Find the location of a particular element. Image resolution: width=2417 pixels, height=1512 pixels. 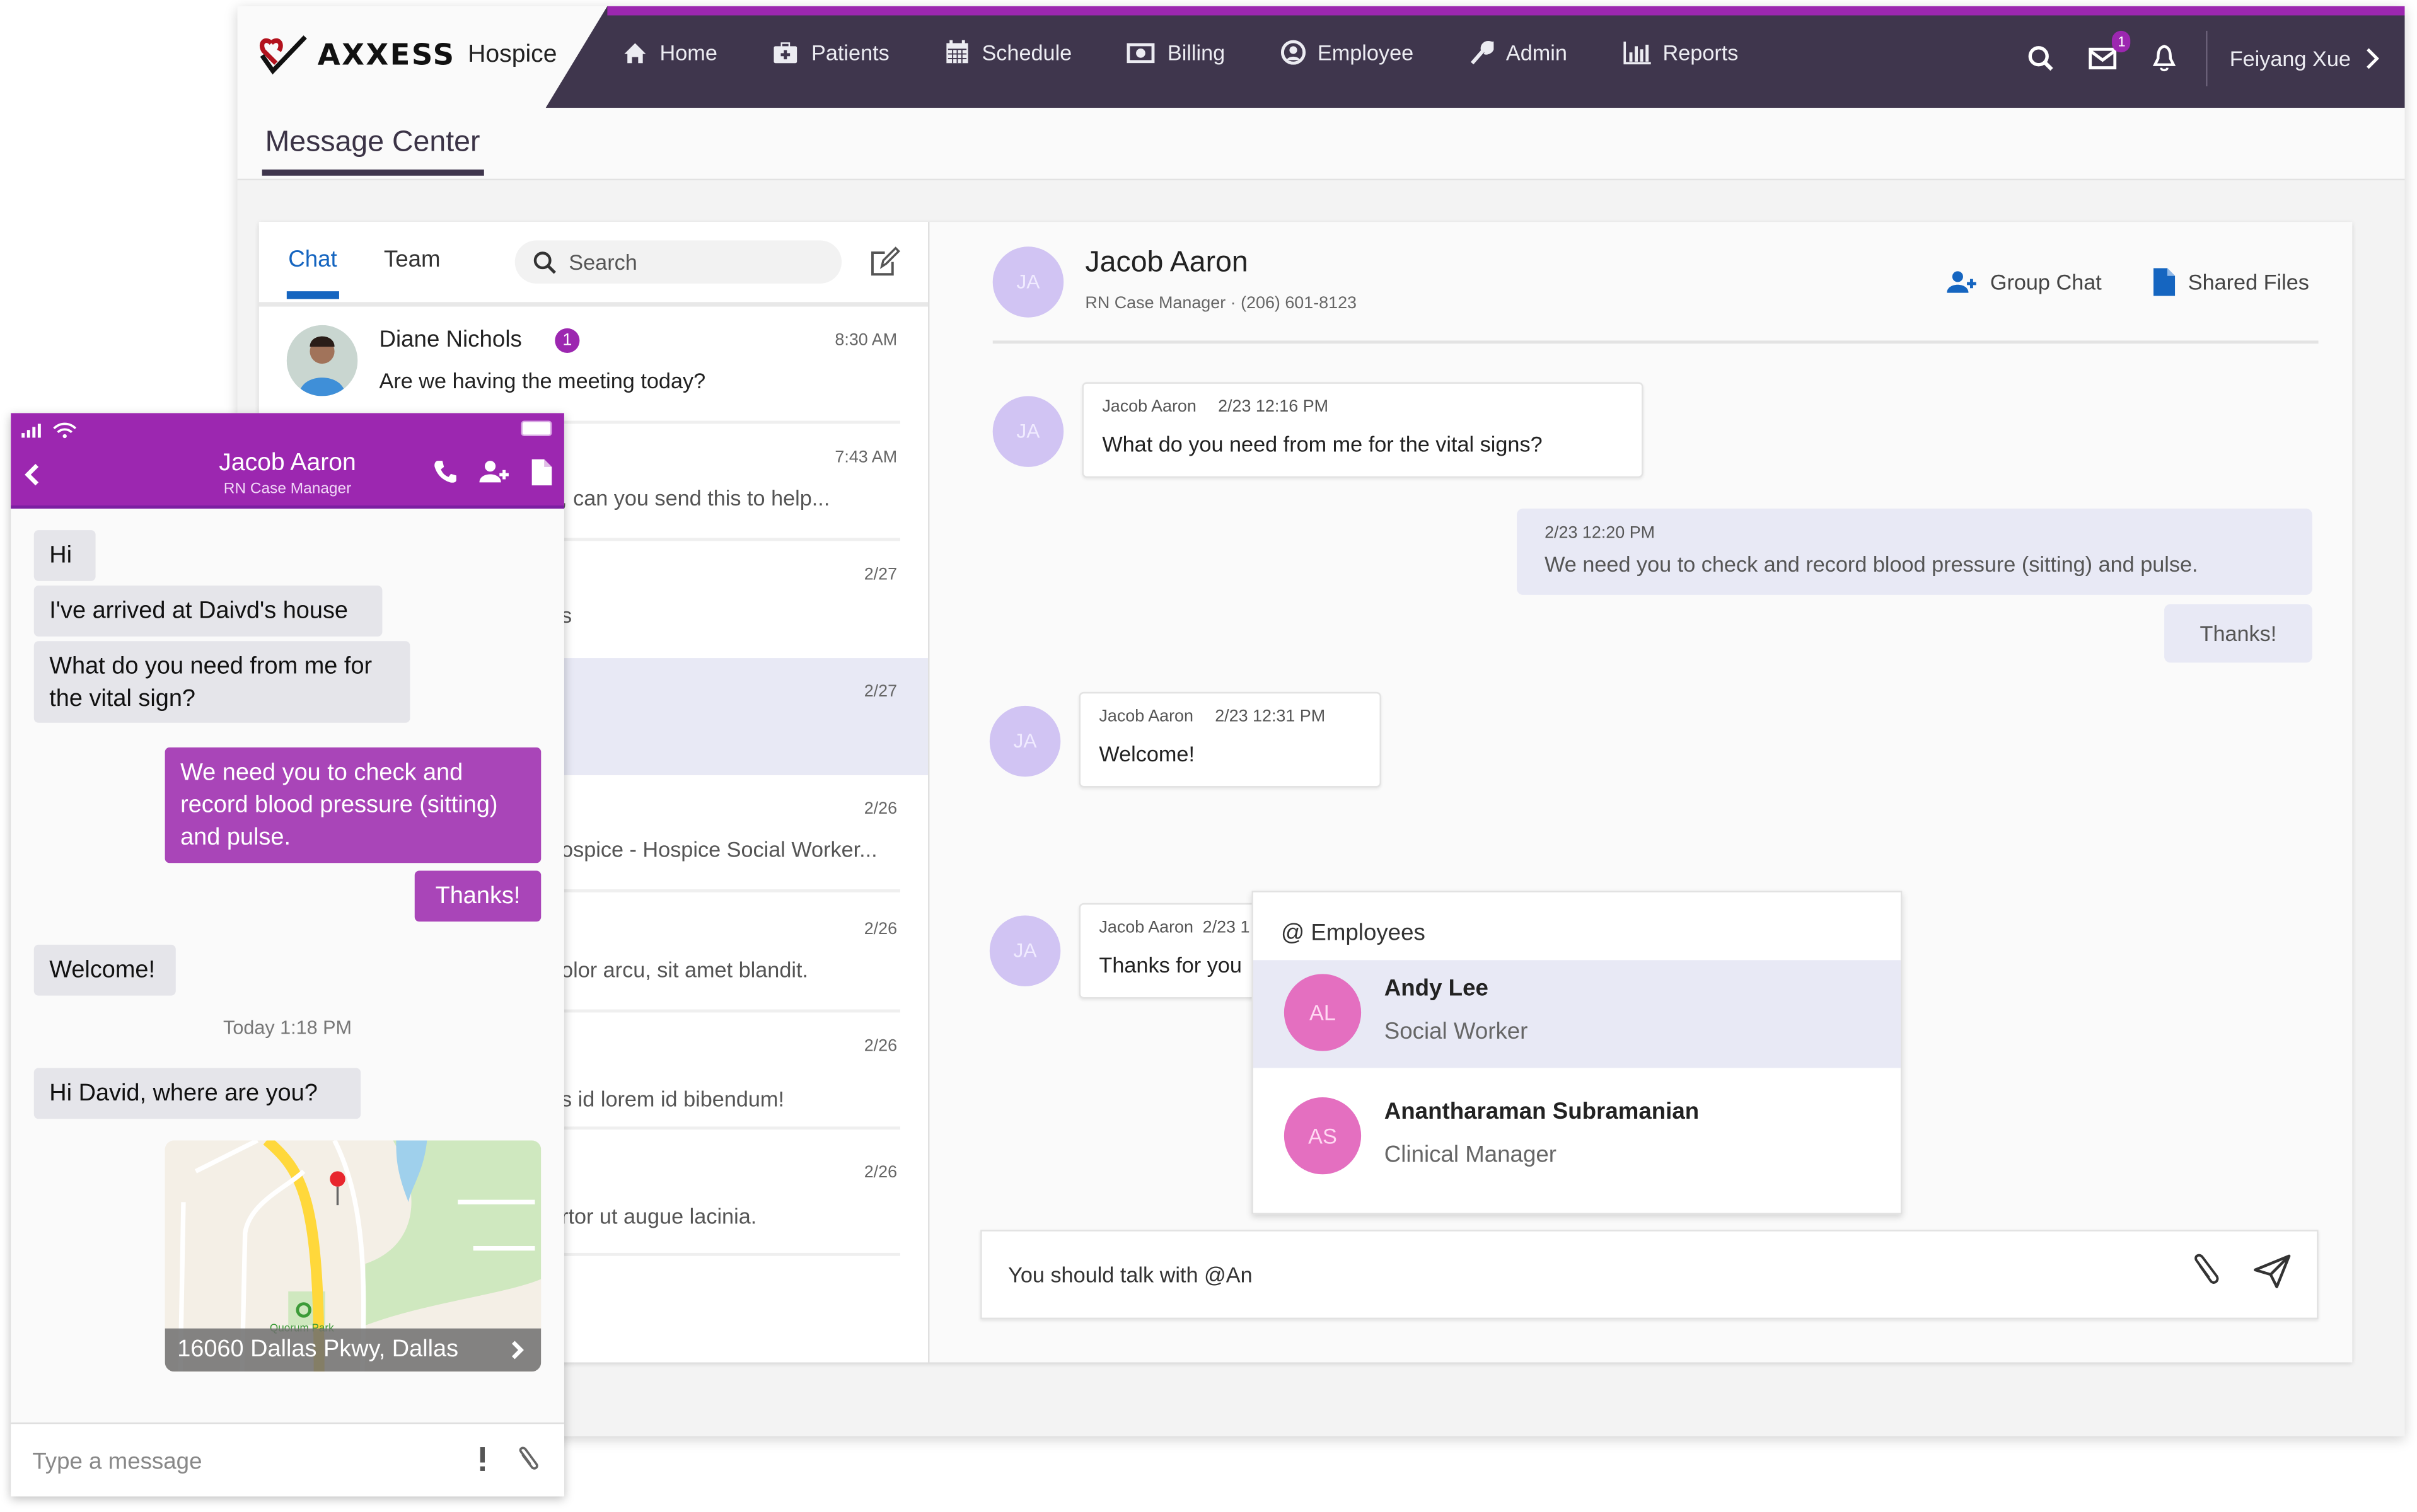

message-time: 2/23 1 is located at coordinates (1226, 927).